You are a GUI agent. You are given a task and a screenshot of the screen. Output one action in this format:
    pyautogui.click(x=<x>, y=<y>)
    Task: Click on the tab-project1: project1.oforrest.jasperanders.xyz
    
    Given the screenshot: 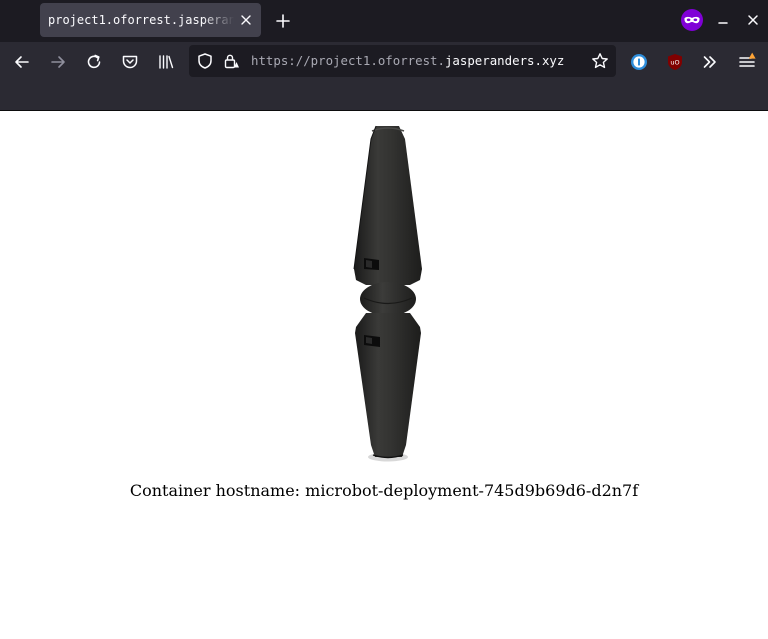 What is the action you would take?
    pyautogui.click(x=150, y=20)
    